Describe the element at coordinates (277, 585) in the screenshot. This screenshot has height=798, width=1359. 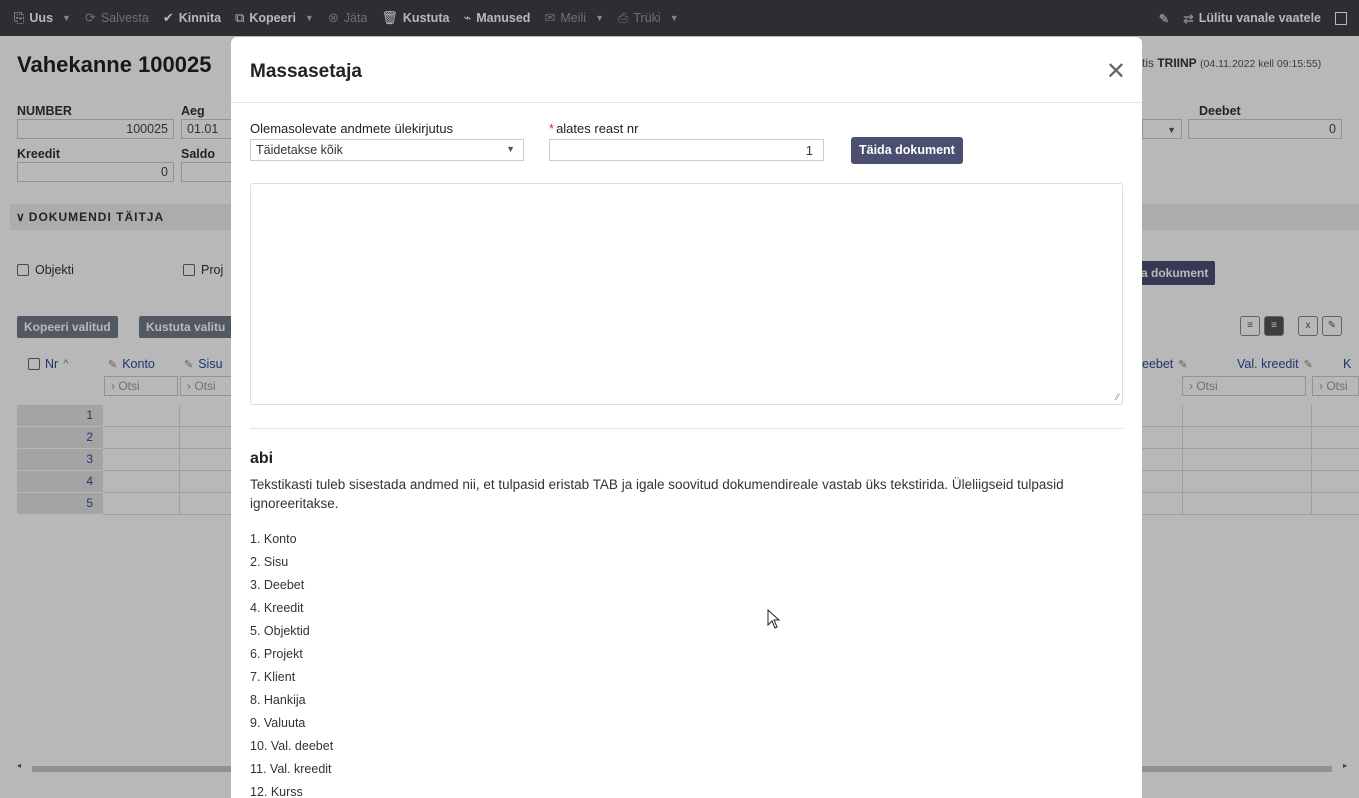
I see `list-item: 3. Deebet` at that location.